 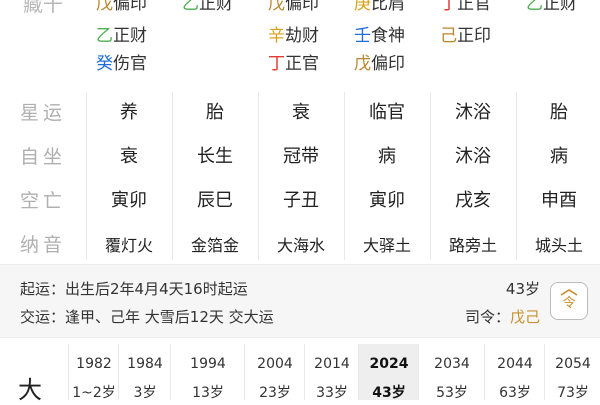 I want to click on dayun-age: 23岁, so click(x=275, y=393).